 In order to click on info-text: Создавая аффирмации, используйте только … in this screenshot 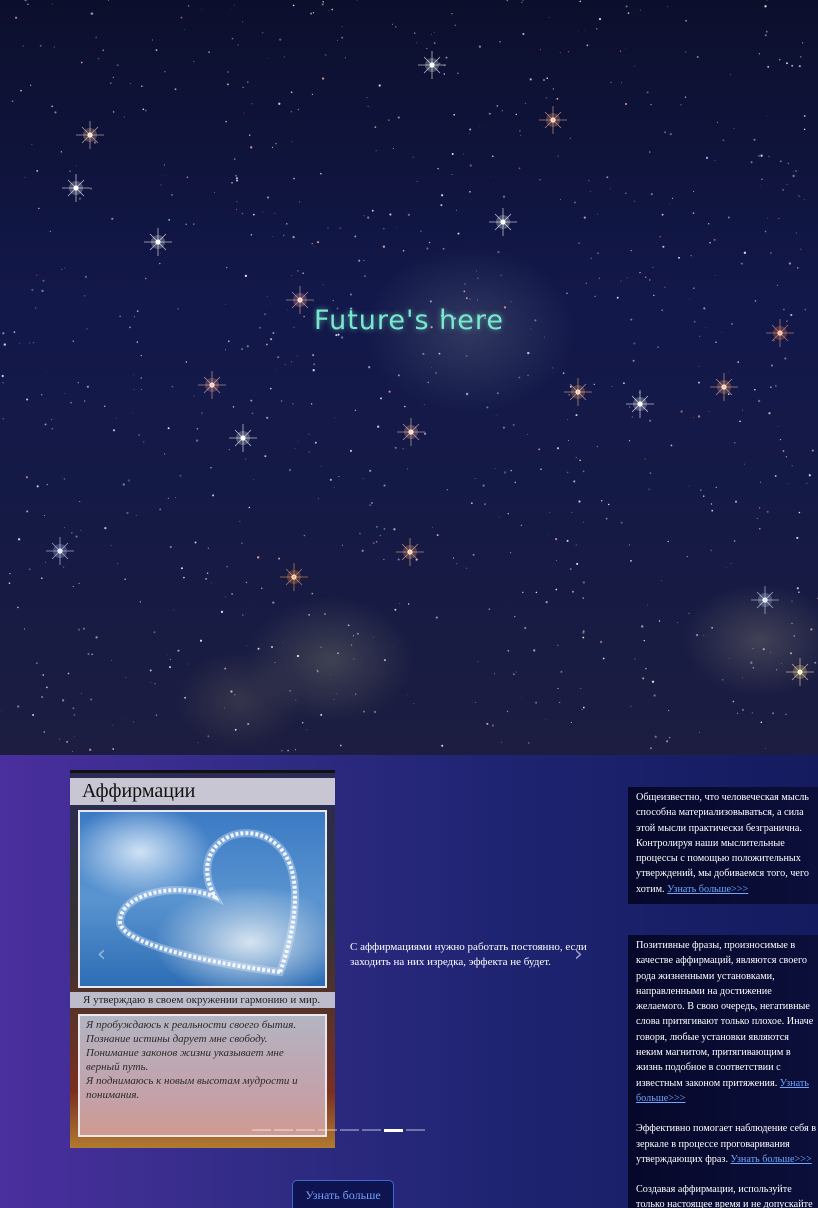, I will do `click(724, 1196)`.